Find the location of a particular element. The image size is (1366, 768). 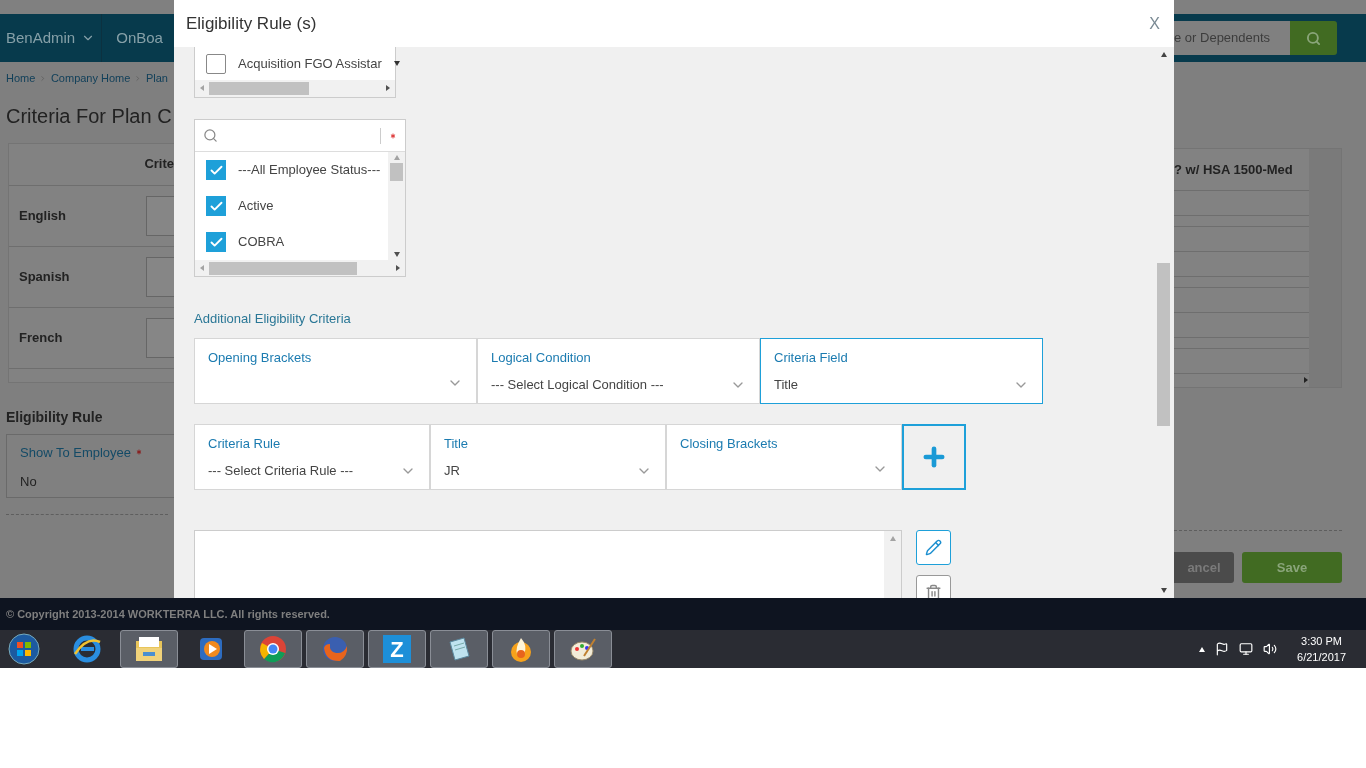

chrome-logo-icon is located at coordinates (273, 649).